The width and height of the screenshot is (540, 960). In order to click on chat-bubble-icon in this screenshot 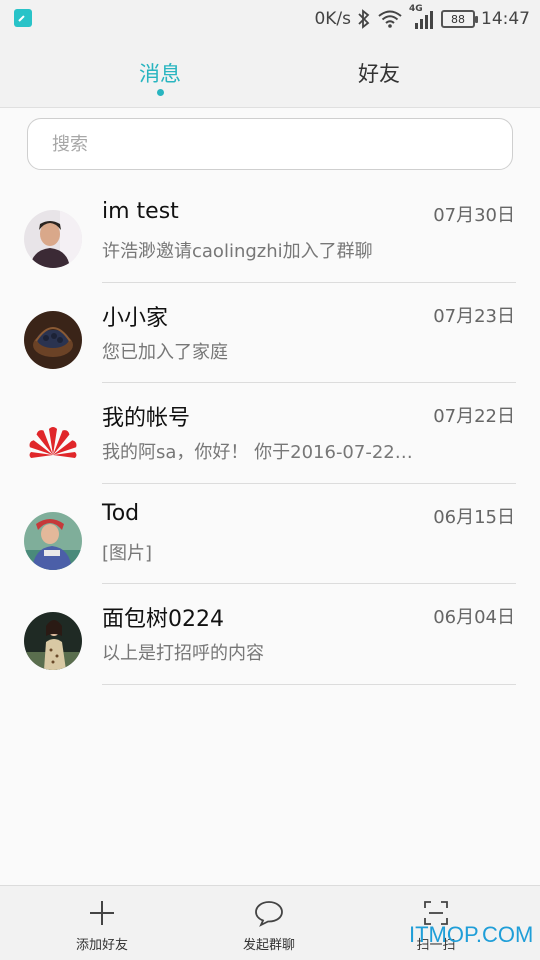, I will do `click(269, 914)`.